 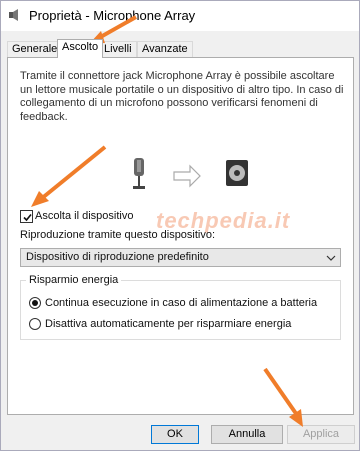 I want to click on watermark: techpedia.it, so click(x=223, y=220).